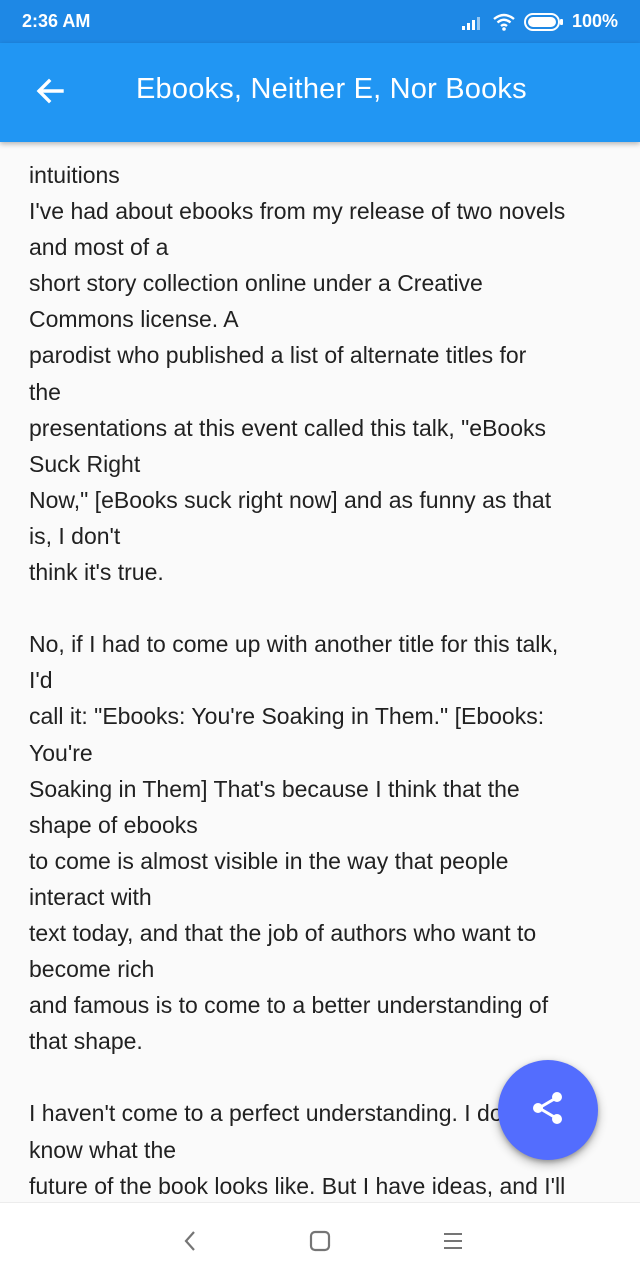 The width and height of the screenshot is (640, 1280). I want to click on article-line: and most of a, so click(99, 247).